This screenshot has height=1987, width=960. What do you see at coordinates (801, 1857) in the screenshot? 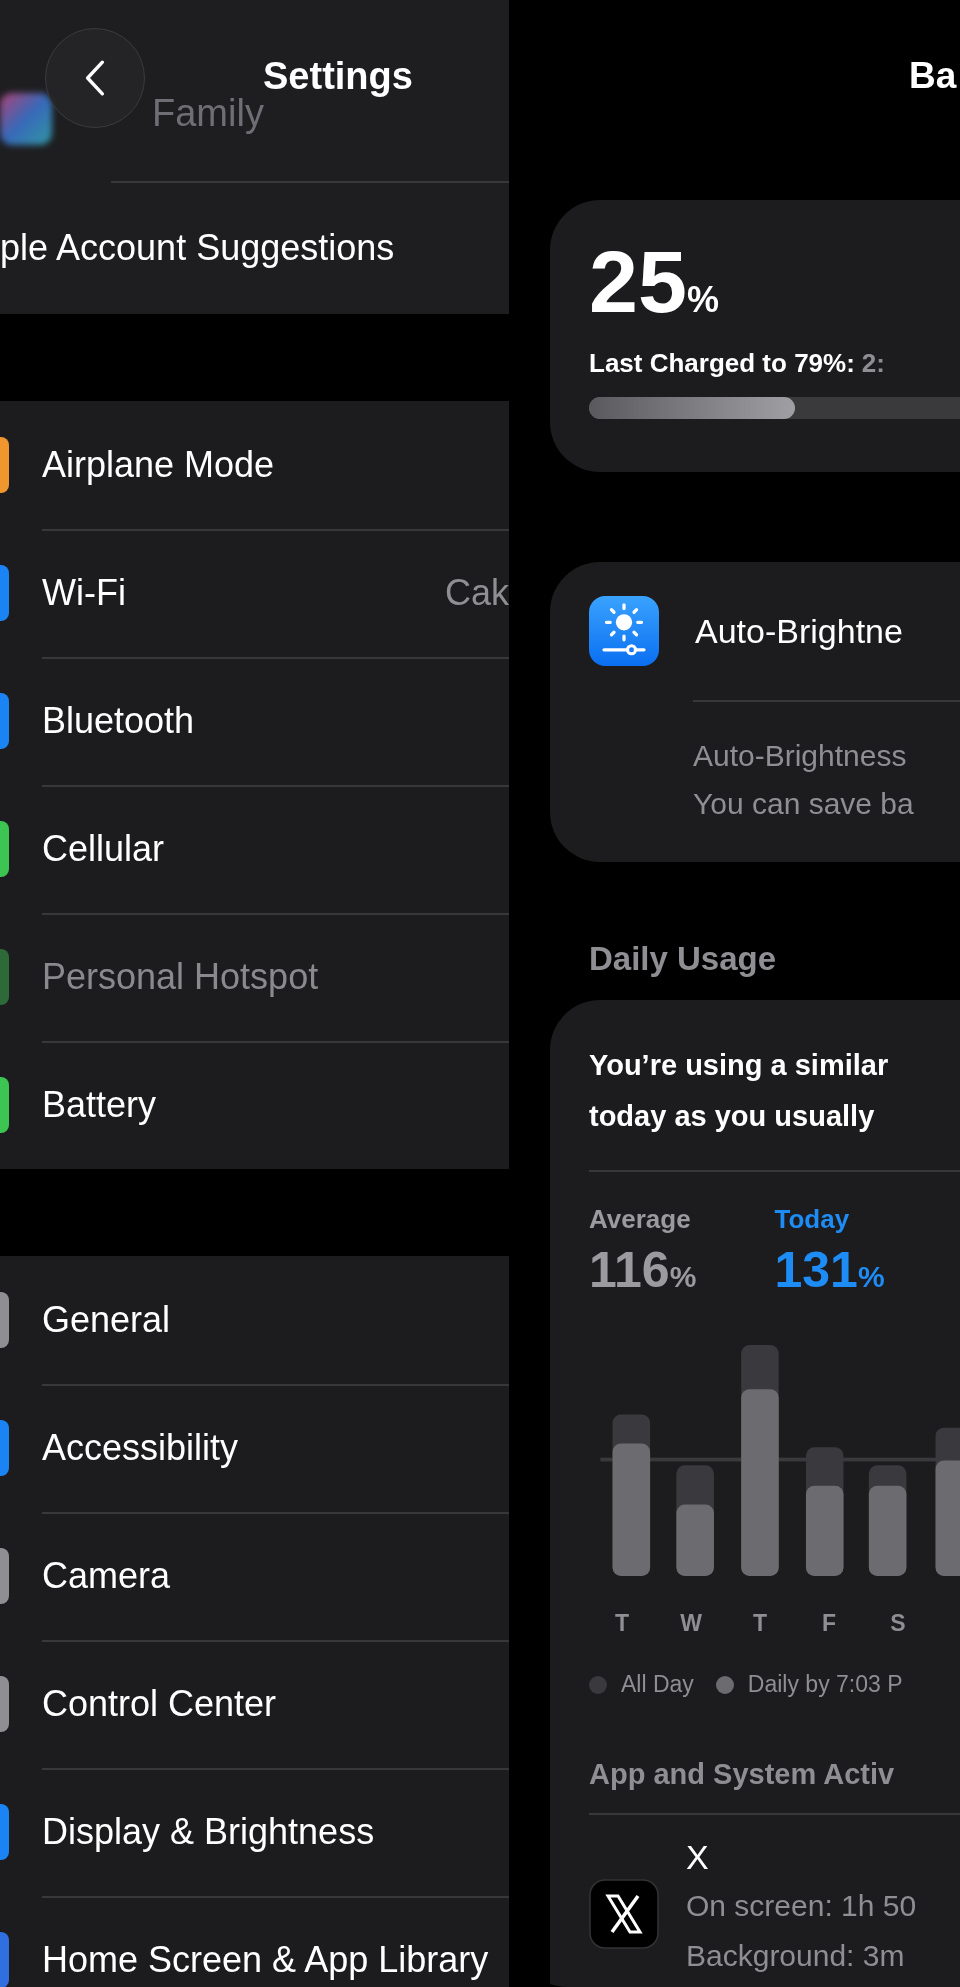
I see `app-name: X` at bounding box center [801, 1857].